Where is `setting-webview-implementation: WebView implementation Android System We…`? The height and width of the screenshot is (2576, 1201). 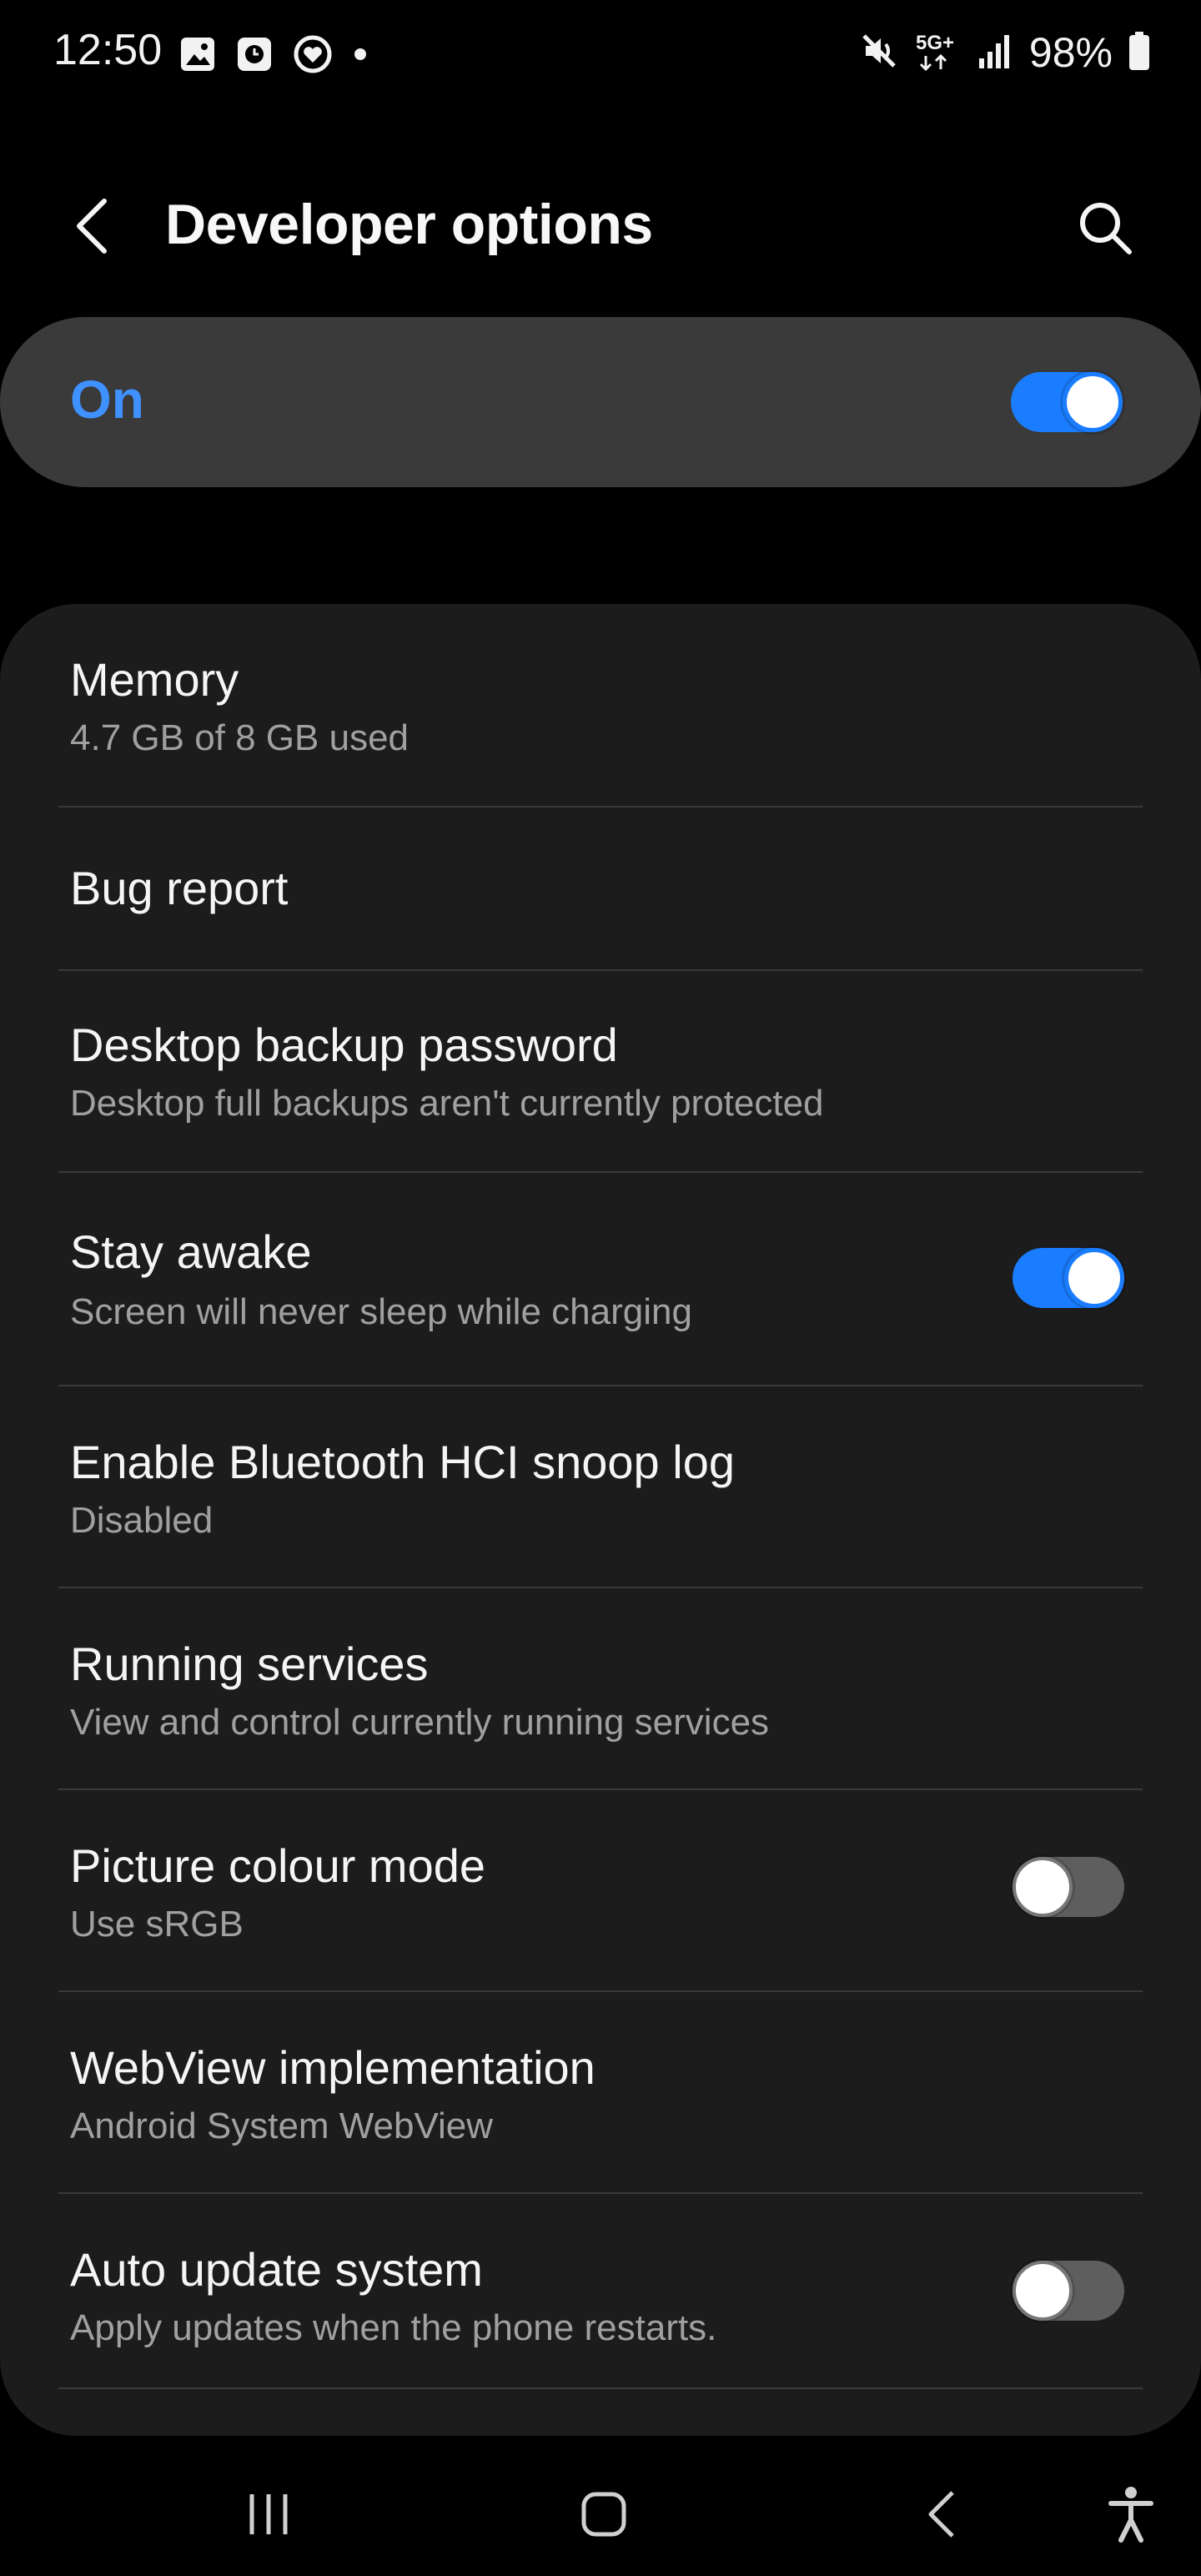 setting-webview-implementation: WebView implementation Android System We… is located at coordinates (601, 2092).